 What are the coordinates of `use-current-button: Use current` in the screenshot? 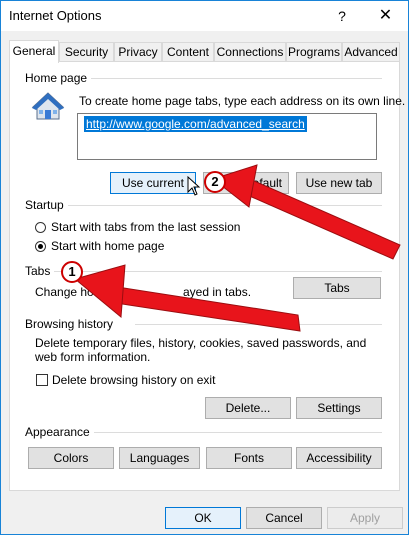 It's located at (153, 183).